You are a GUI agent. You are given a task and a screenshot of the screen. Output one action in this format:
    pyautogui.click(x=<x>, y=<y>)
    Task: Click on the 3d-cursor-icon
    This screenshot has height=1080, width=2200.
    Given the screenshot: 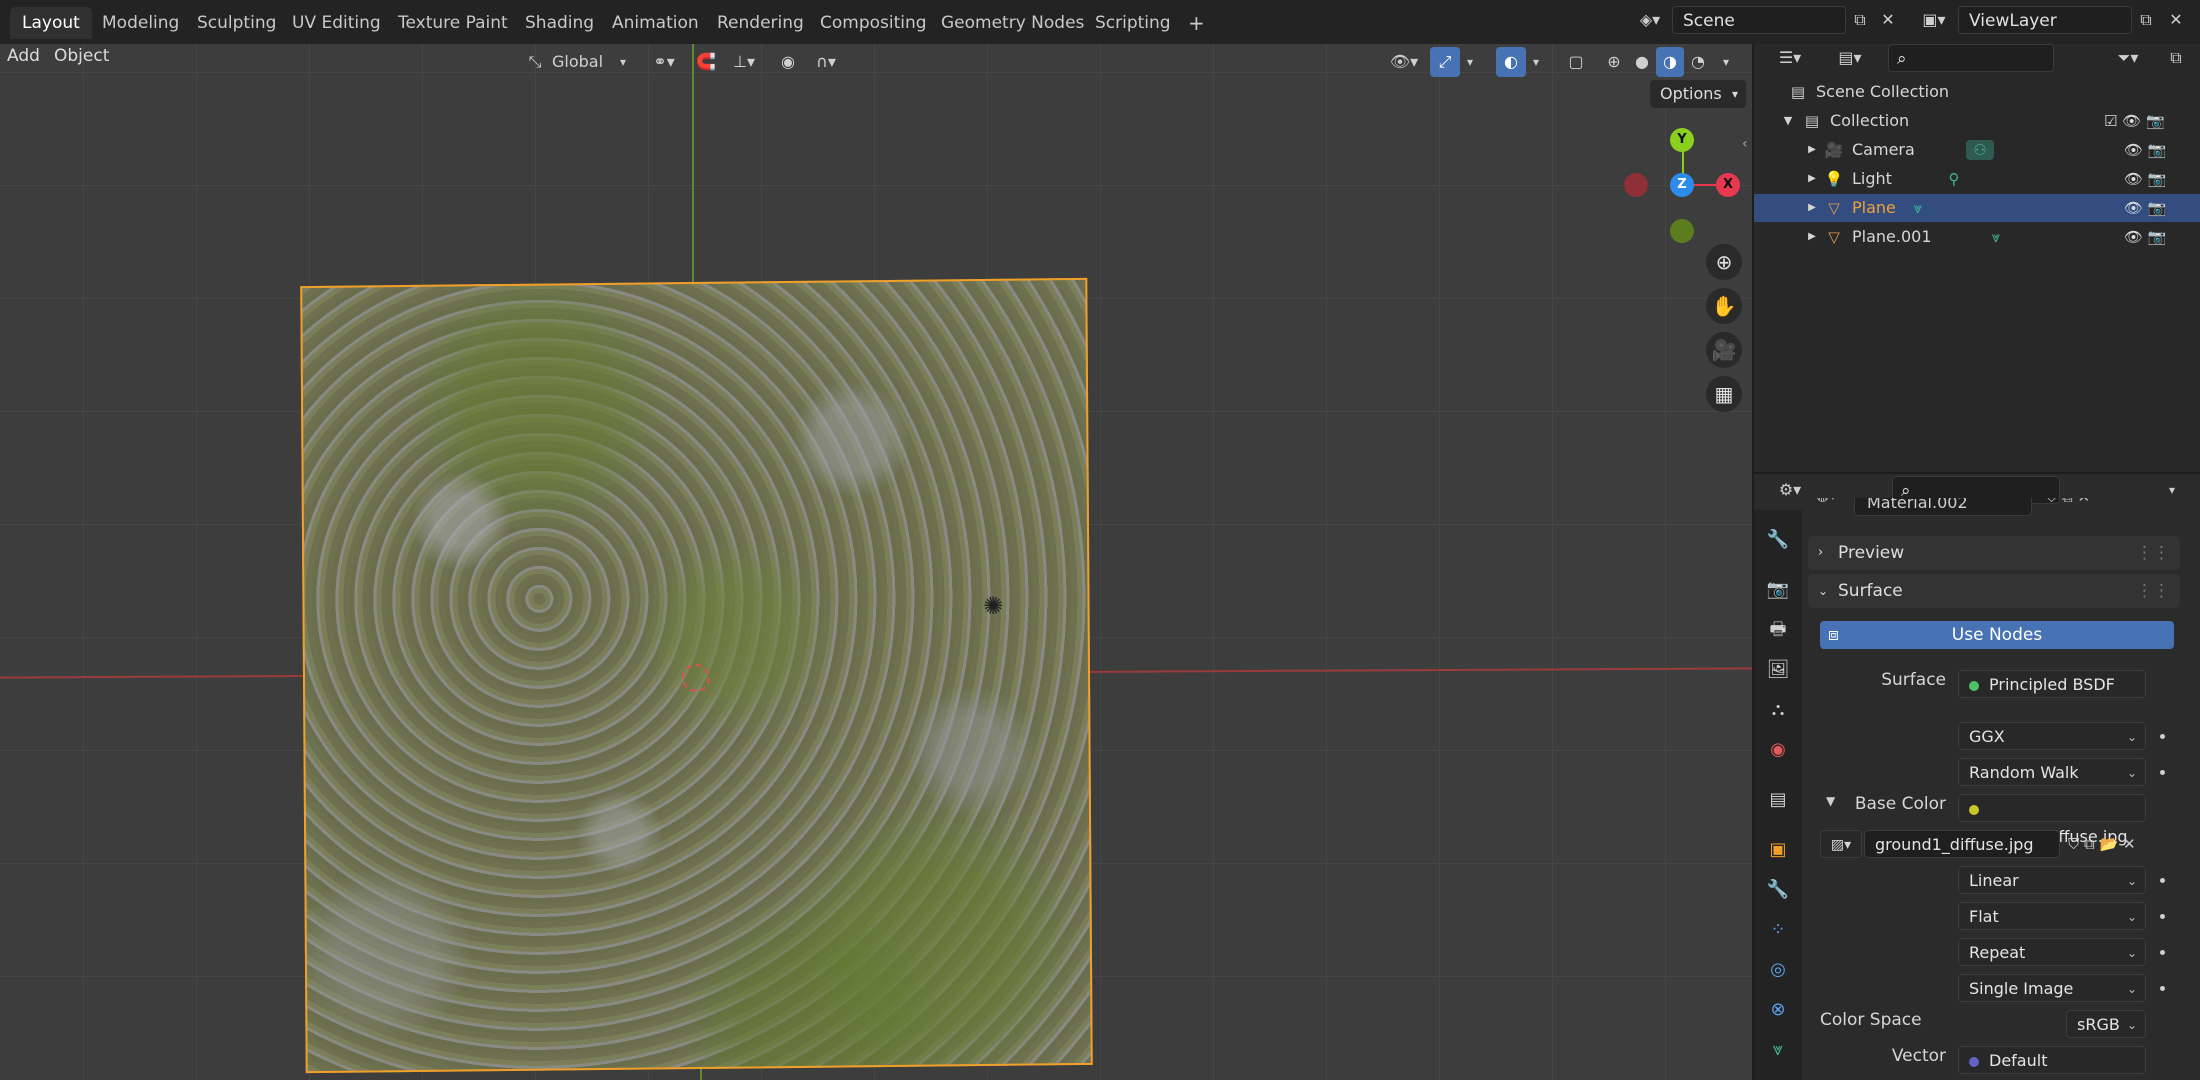 What is the action you would take?
    pyautogui.click(x=696, y=678)
    